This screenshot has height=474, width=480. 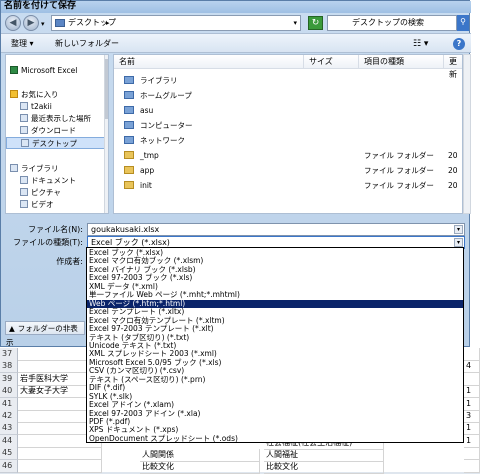 What do you see at coordinates (275, 438) in the screenshot?
I see `filetype-option: OpenDocument スプレッドシート (*.ods)` at bounding box center [275, 438].